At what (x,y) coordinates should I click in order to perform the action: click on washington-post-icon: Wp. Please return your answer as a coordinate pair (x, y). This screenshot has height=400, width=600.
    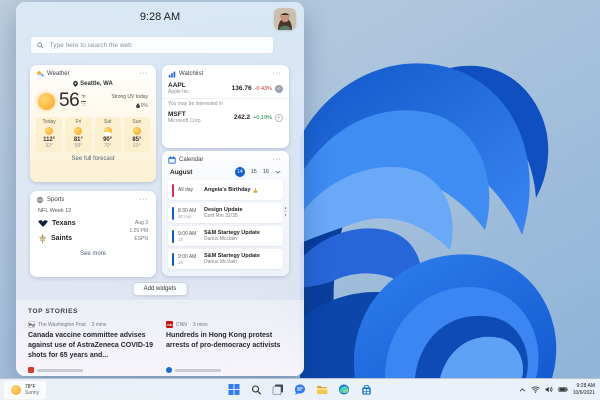
    Looking at the image, I should click on (31, 324).